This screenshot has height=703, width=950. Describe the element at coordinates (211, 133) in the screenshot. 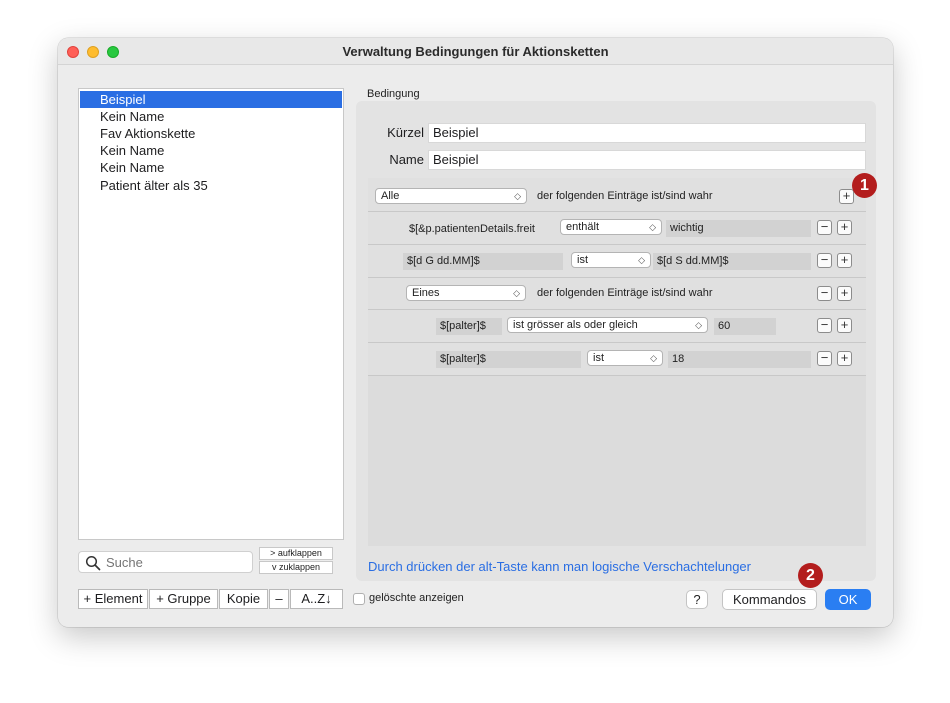

I see `list-item: Fav Aktionskette` at that location.